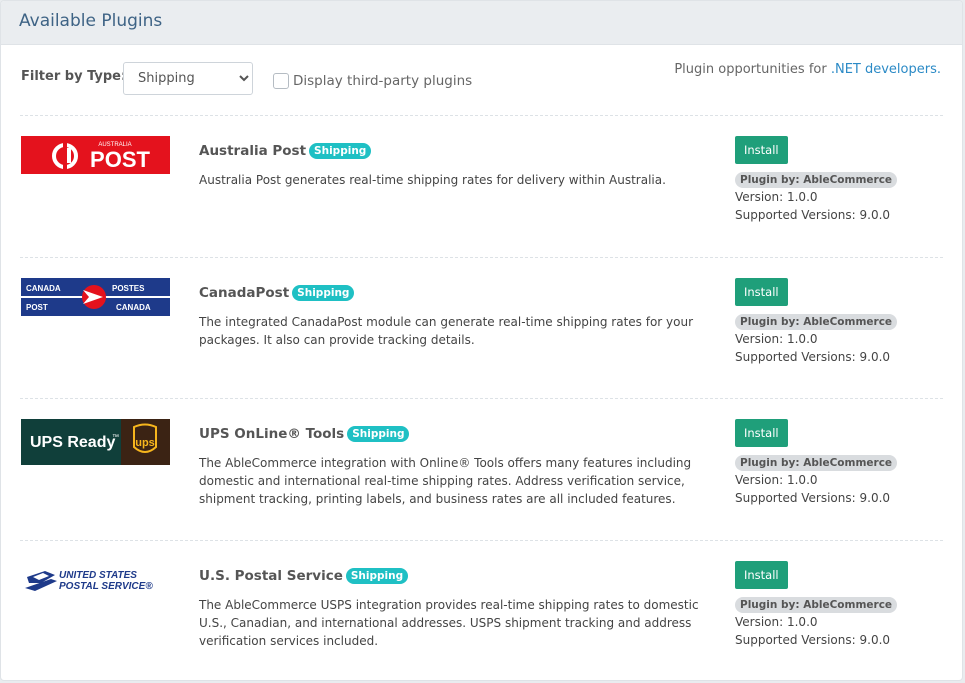  I want to click on third-party-checkbox, so click(281, 81).